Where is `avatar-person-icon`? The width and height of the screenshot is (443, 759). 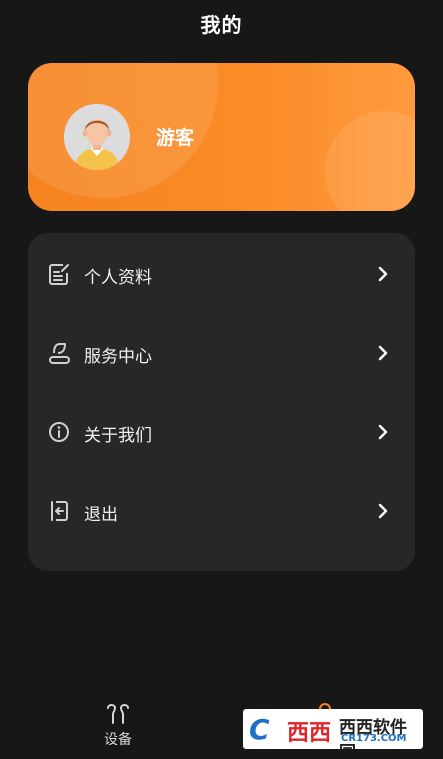 avatar-person-icon is located at coordinates (97, 137).